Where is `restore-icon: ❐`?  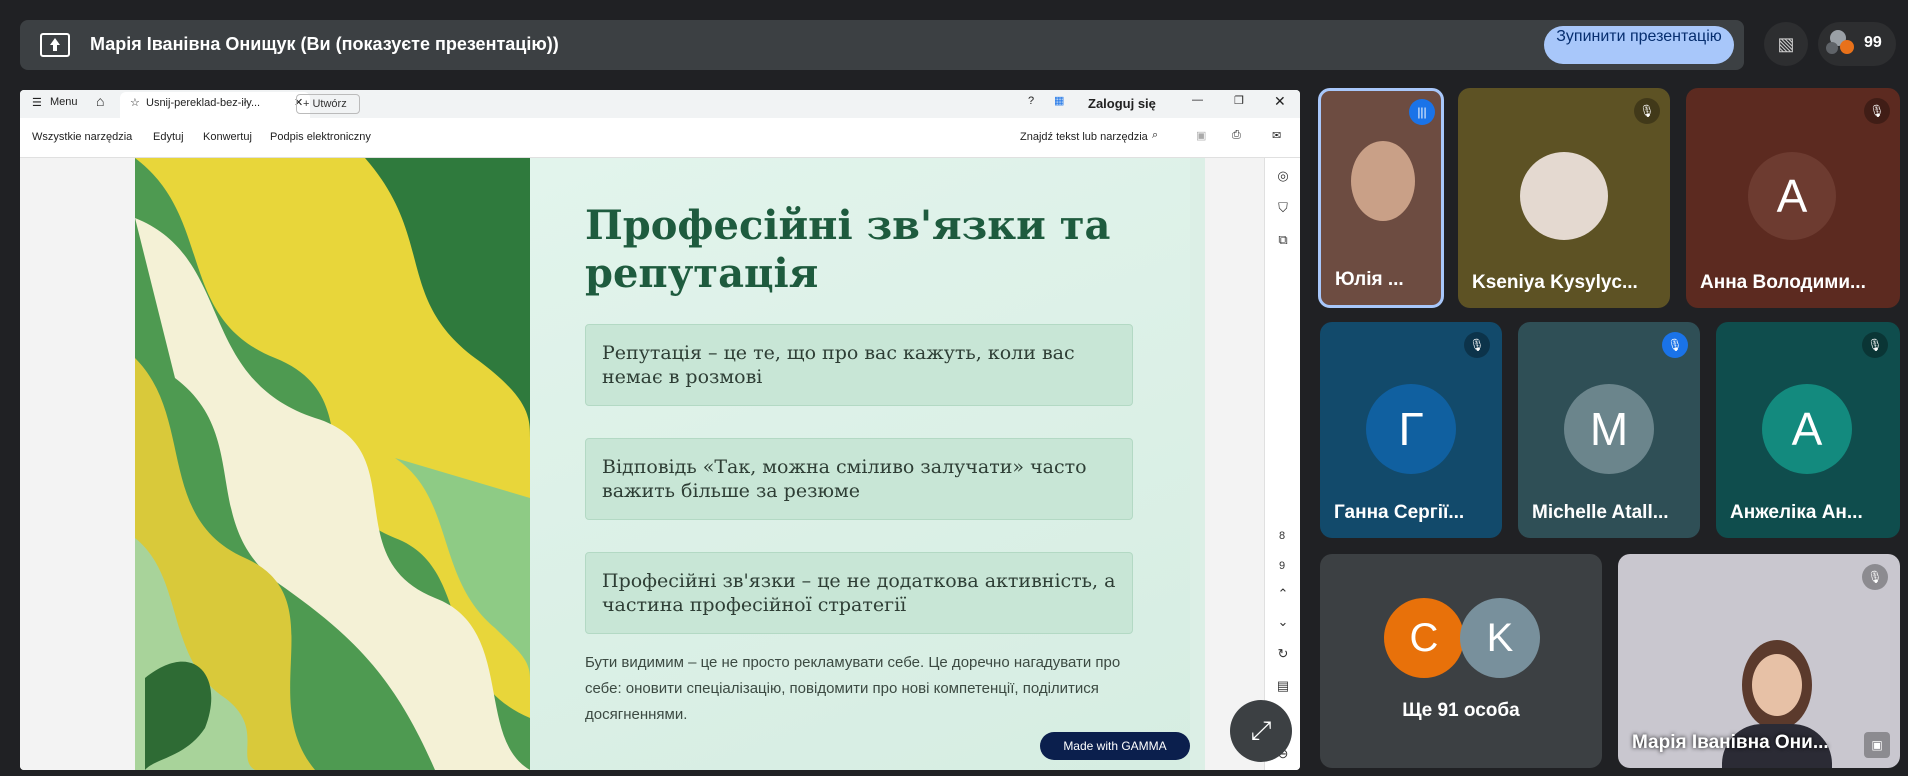 restore-icon: ❐ is located at coordinates (1239, 100).